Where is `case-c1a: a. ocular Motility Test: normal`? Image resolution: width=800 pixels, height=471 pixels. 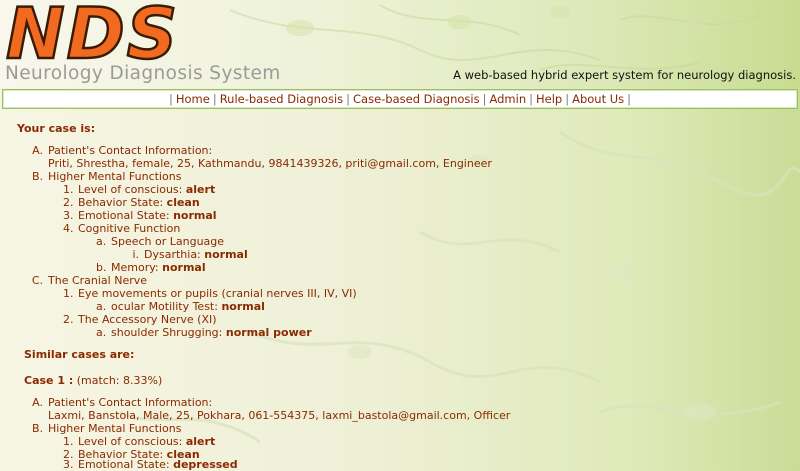
case-c1a: a. ocular Motility Test: normal is located at coordinates (180, 306).